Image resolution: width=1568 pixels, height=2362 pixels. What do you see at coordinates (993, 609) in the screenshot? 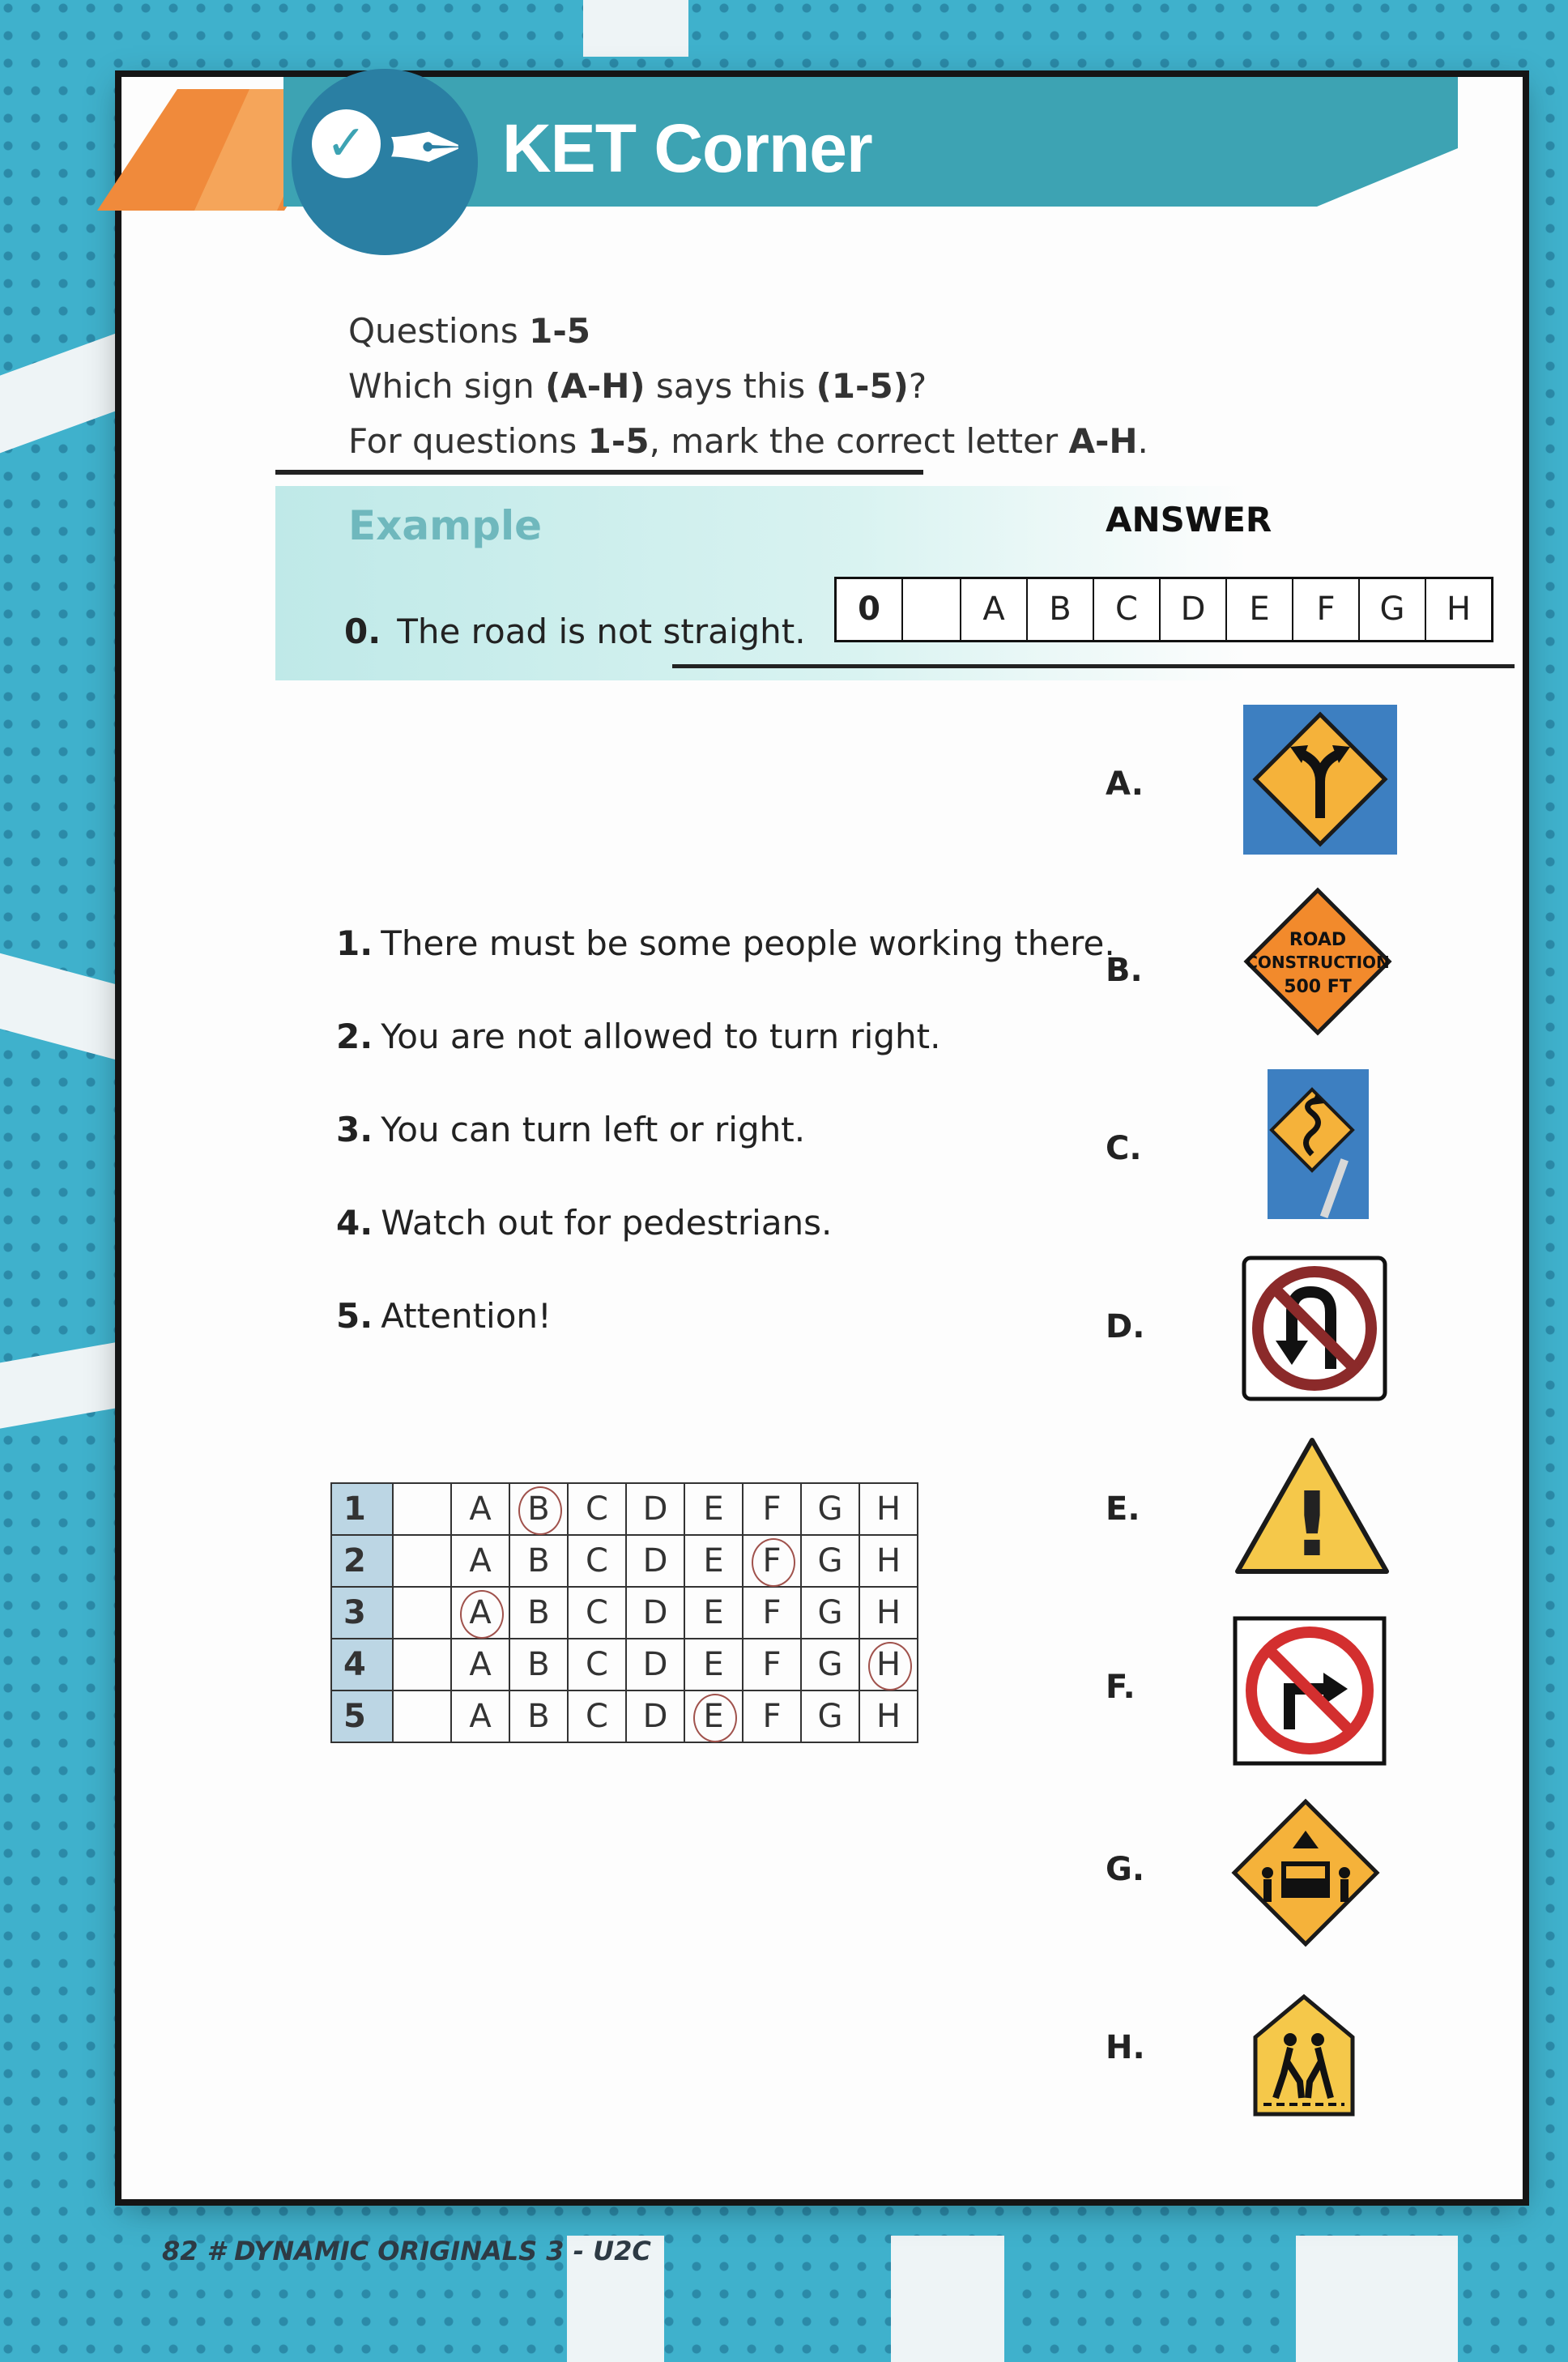
I see `example-answer-option: A` at bounding box center [993, 609].